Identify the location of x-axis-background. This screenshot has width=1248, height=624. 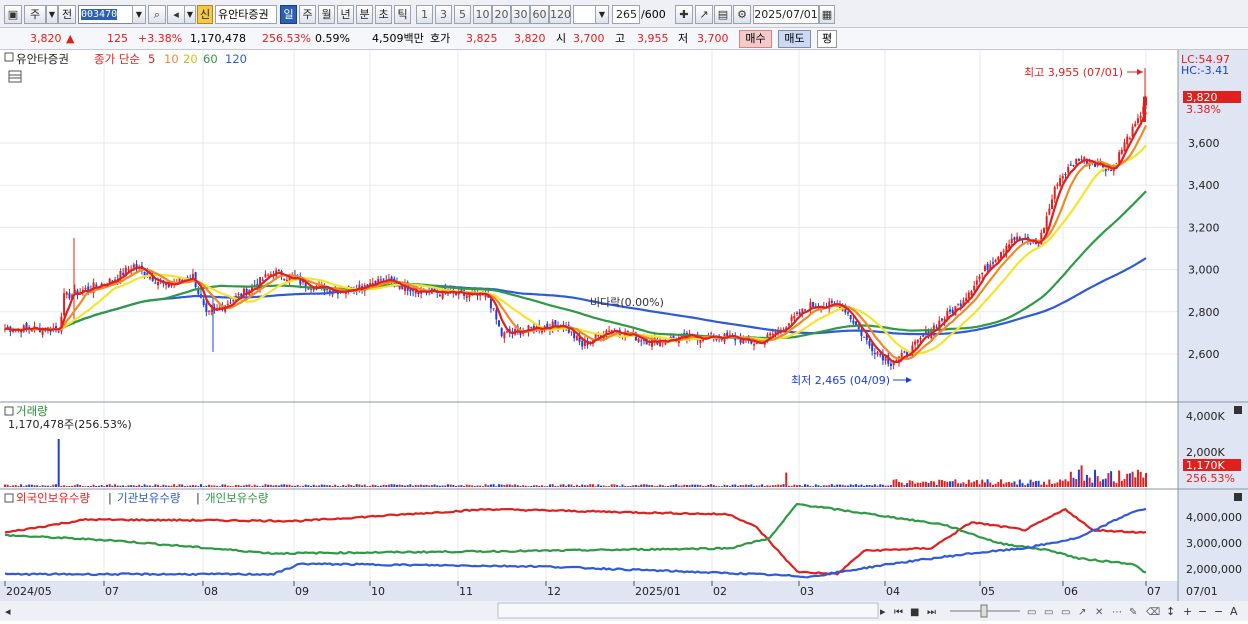
(624, 591).